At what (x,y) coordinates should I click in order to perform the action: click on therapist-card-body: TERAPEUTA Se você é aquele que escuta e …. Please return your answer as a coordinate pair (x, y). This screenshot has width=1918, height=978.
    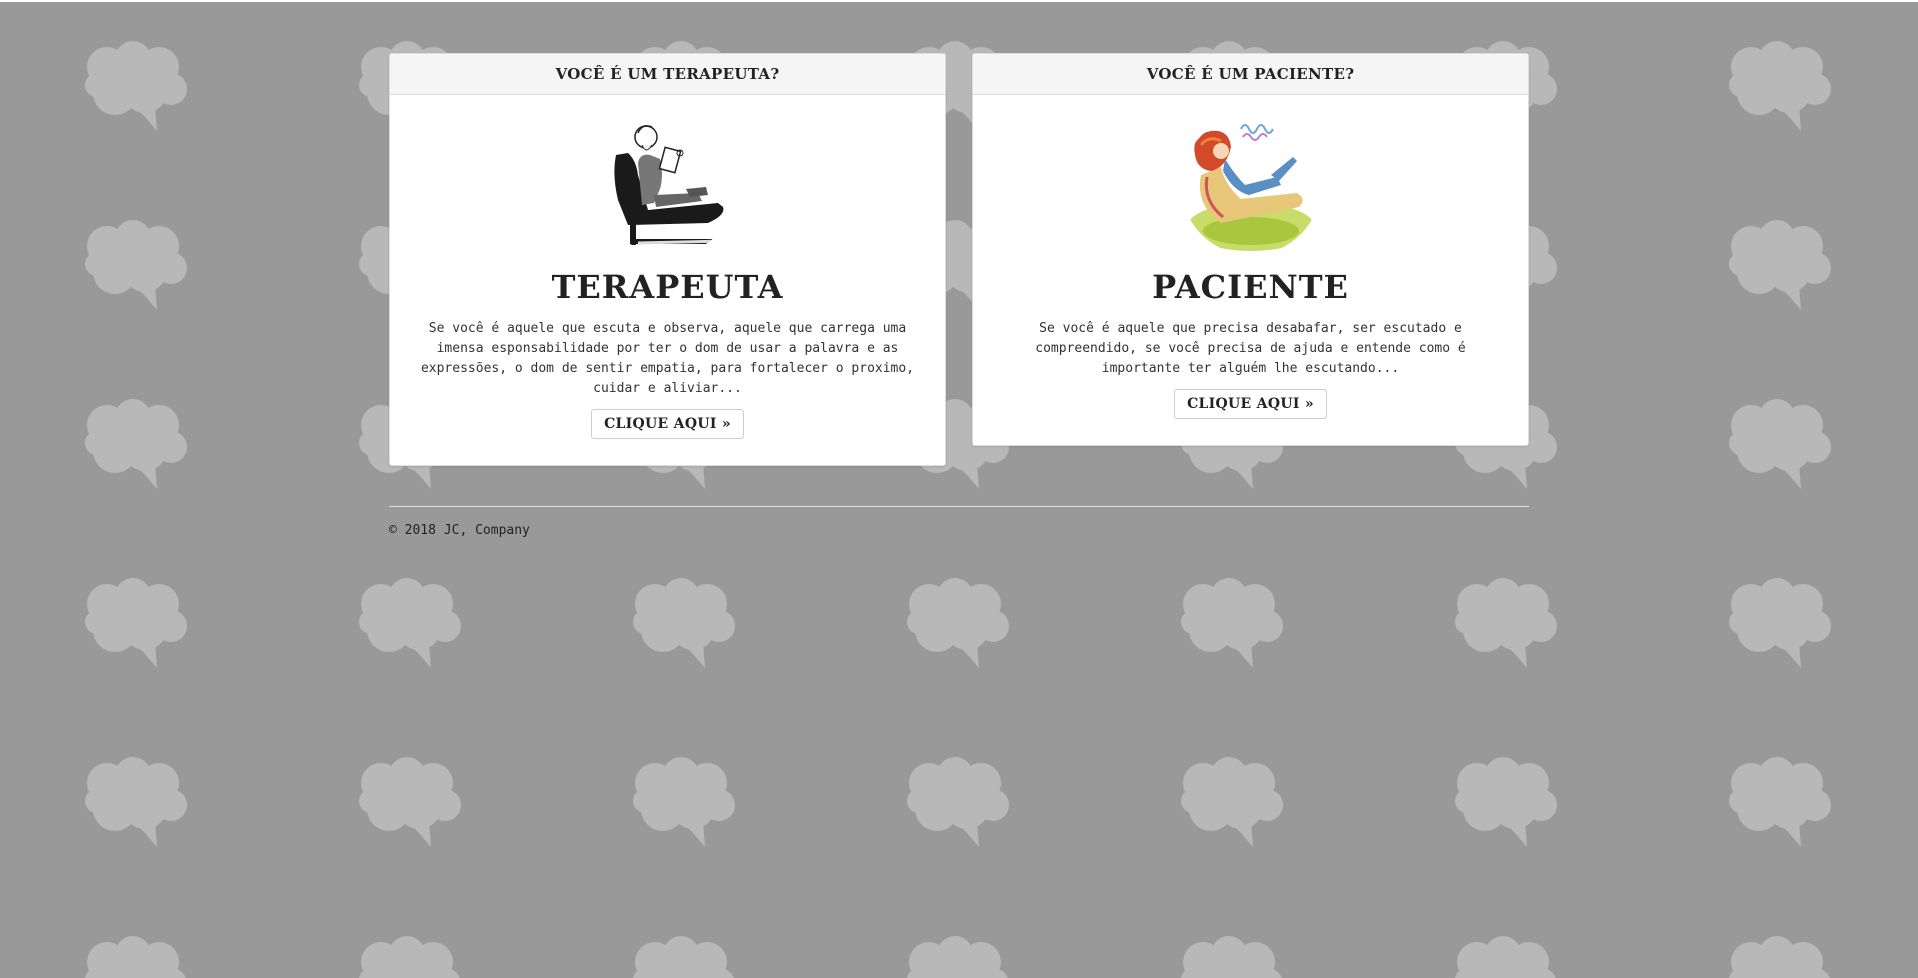
    Looking at the image, I should click on (667, 280).